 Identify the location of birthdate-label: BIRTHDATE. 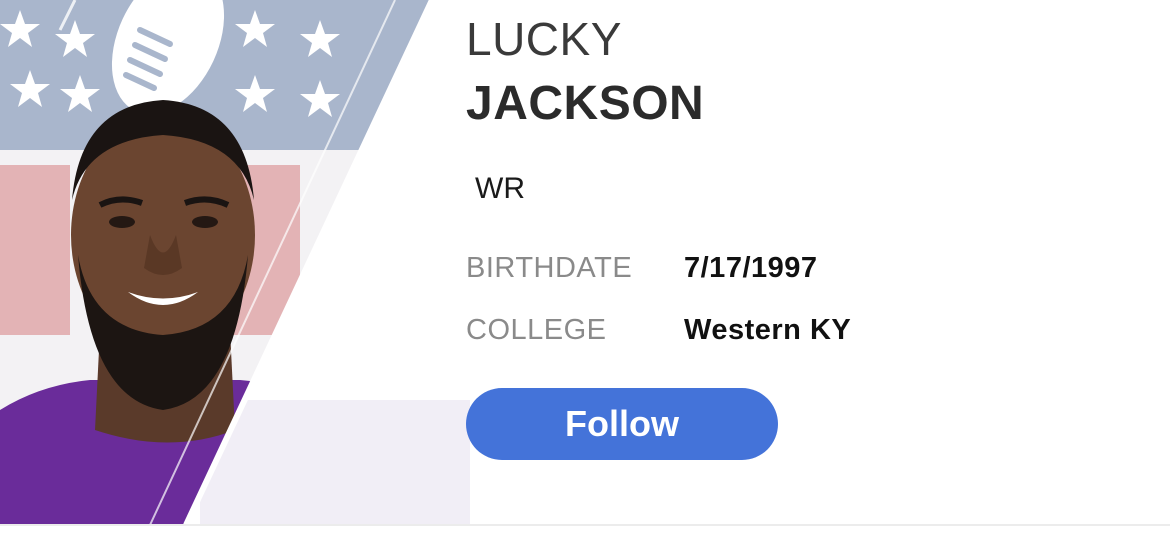
(549, 268).